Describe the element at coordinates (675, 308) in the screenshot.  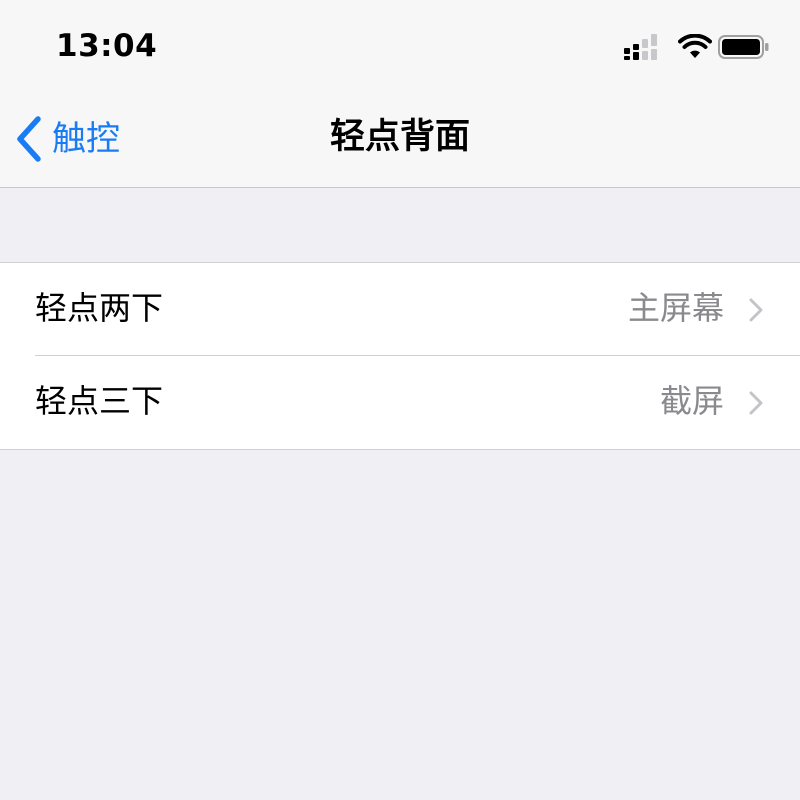
I see `setting-value: 主屏幕` at that location.